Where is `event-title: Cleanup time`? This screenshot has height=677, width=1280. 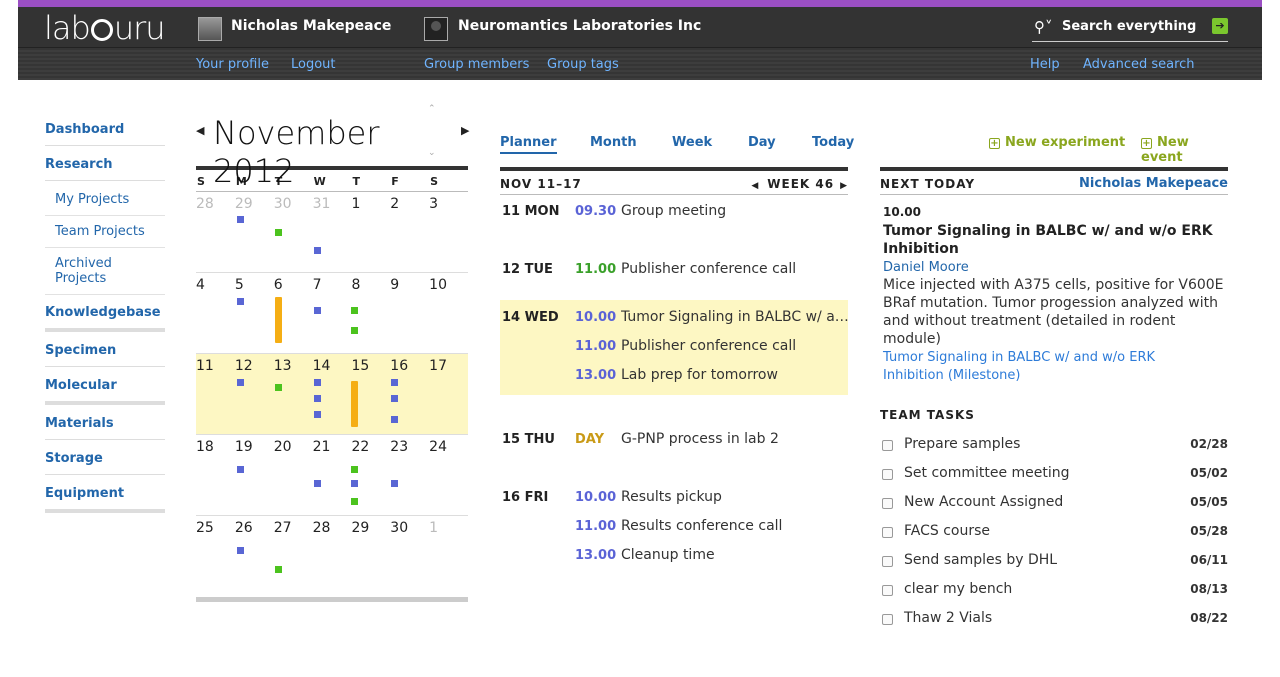 event-title: Cleanup time is located at coordinates (735, 555).